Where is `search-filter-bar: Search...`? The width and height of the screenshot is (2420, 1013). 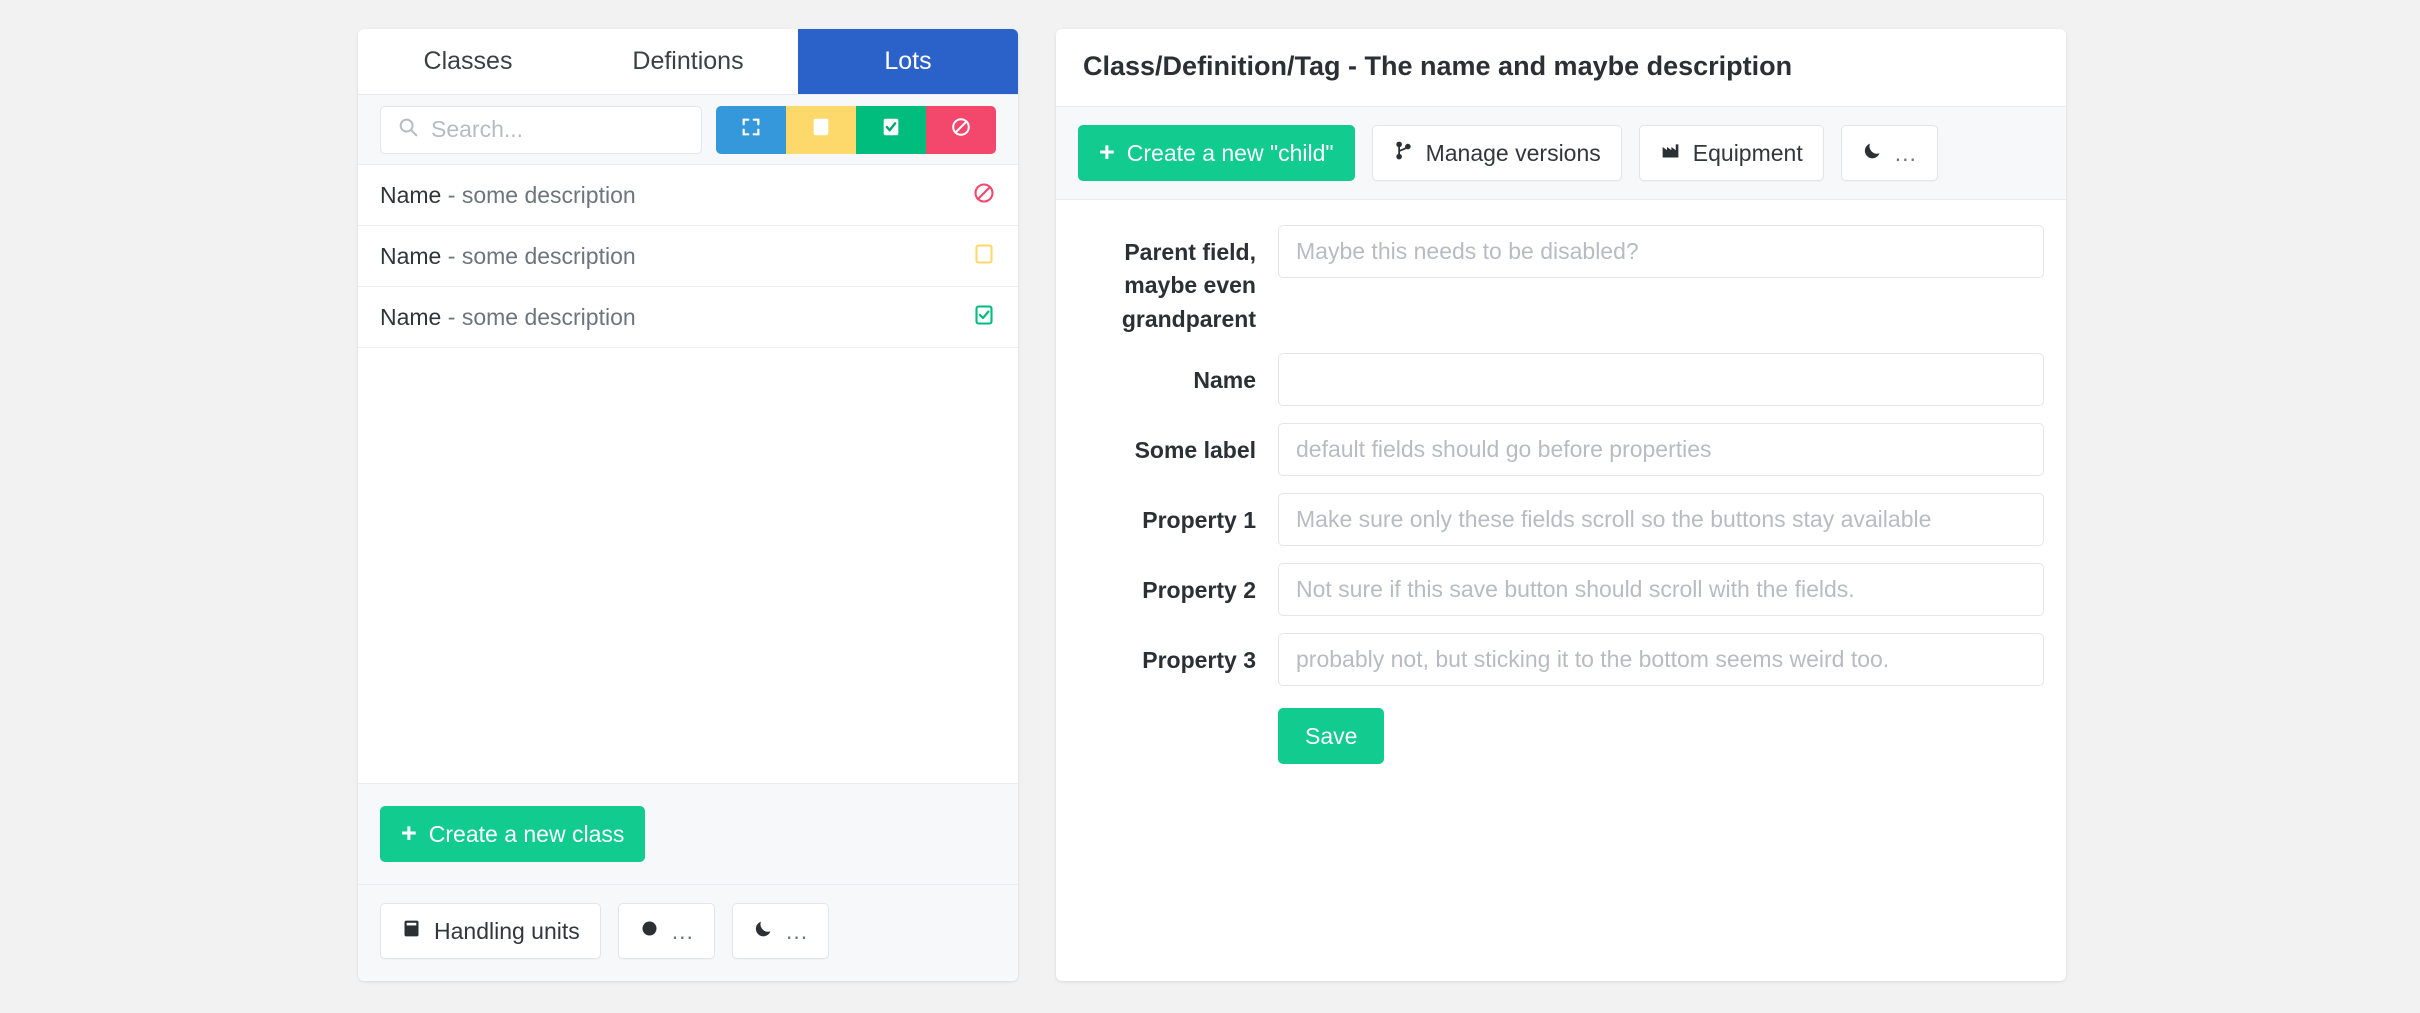
search-filter-bar: Search... is located at coordinates (688, 130).